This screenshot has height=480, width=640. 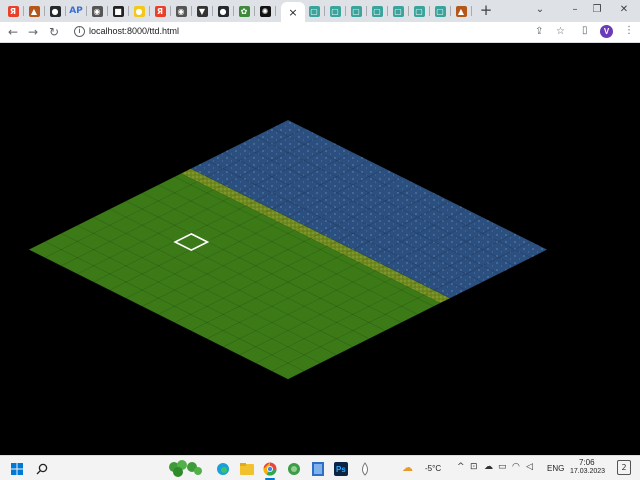 I want to click on new-tab-button: +, so click(x=486, y=11).